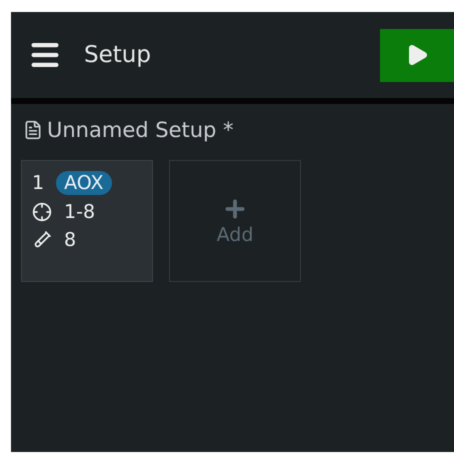 The width and height of the screenshot is (454, 459). I want to click on range-text: 1-8, so click(80, 212).